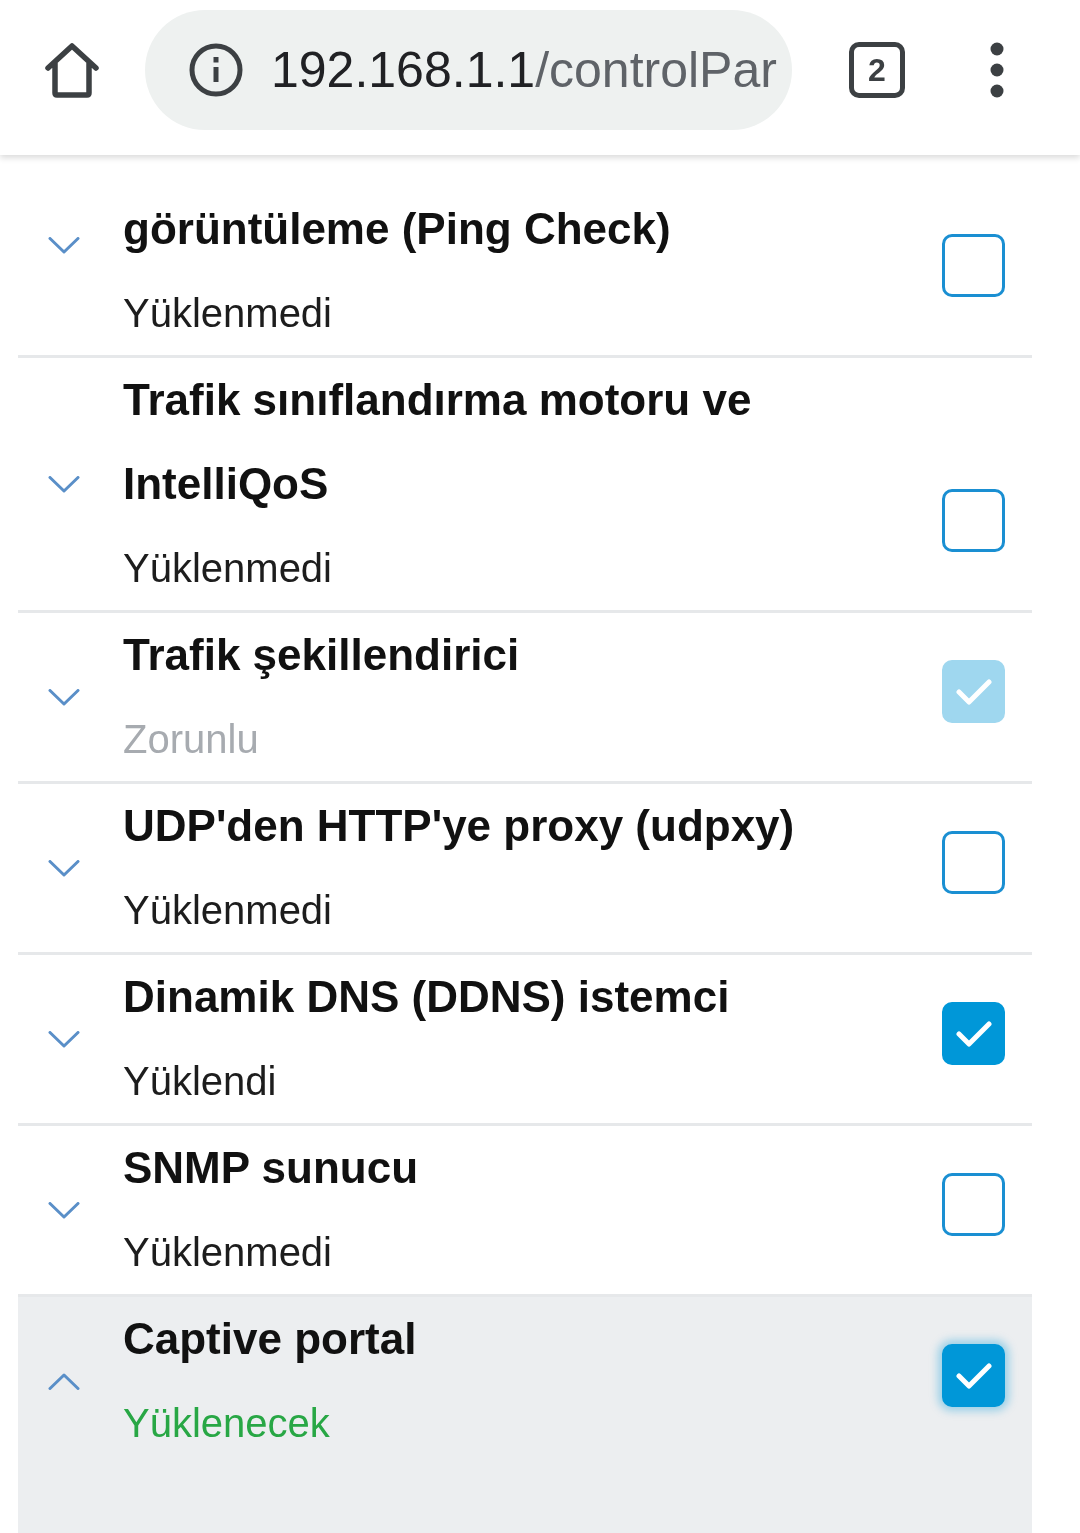 This screenshot has width=1080, height=1533. Describe the element at coordinates (877, 70) in the screenshot. I see `tab-count-button: 2` at that location.